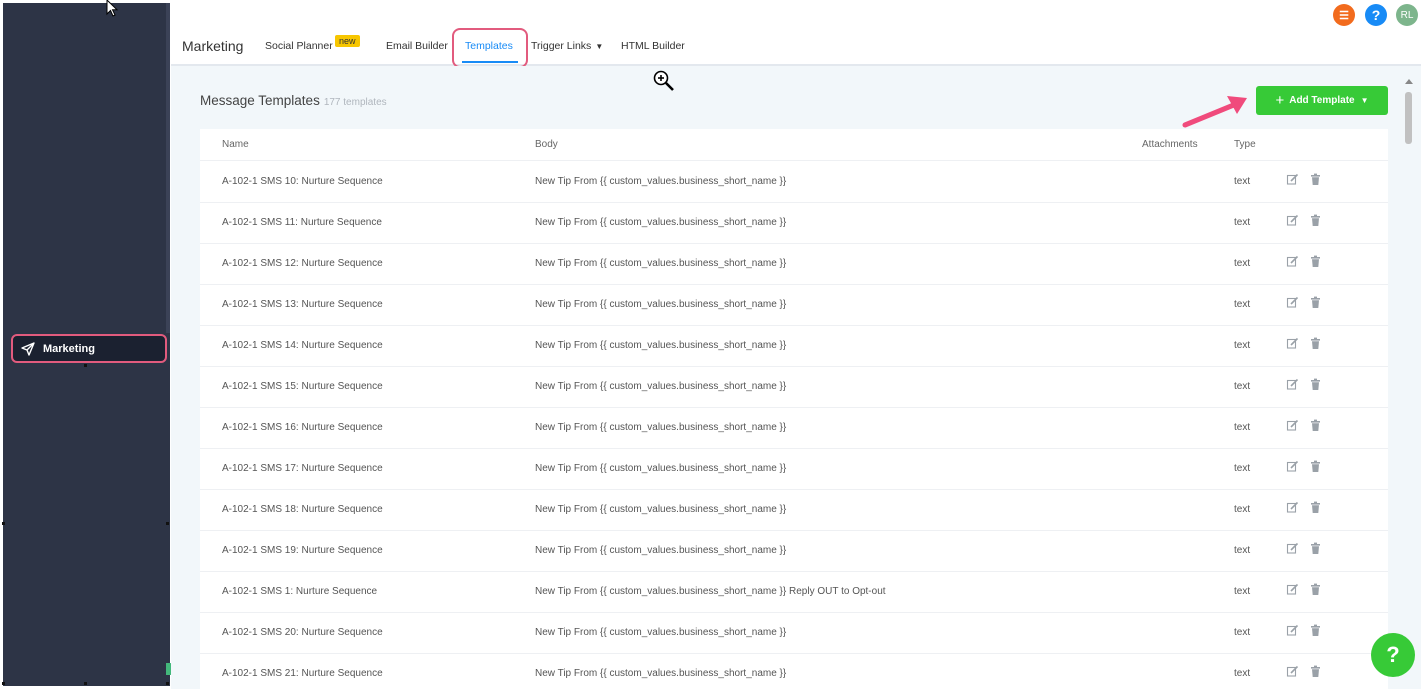 The height and width of the screenshot is (689, 1421). I want to click on column-header-attachments: Attachments, so click(1170, 144).